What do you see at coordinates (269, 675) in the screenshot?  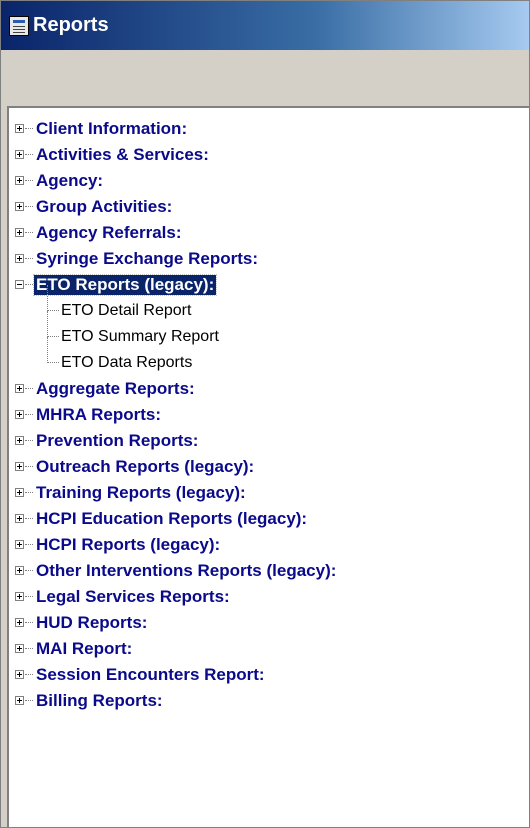 I see `tree-category-row: Session Encounters Report:` at bounding box center [269, 675].